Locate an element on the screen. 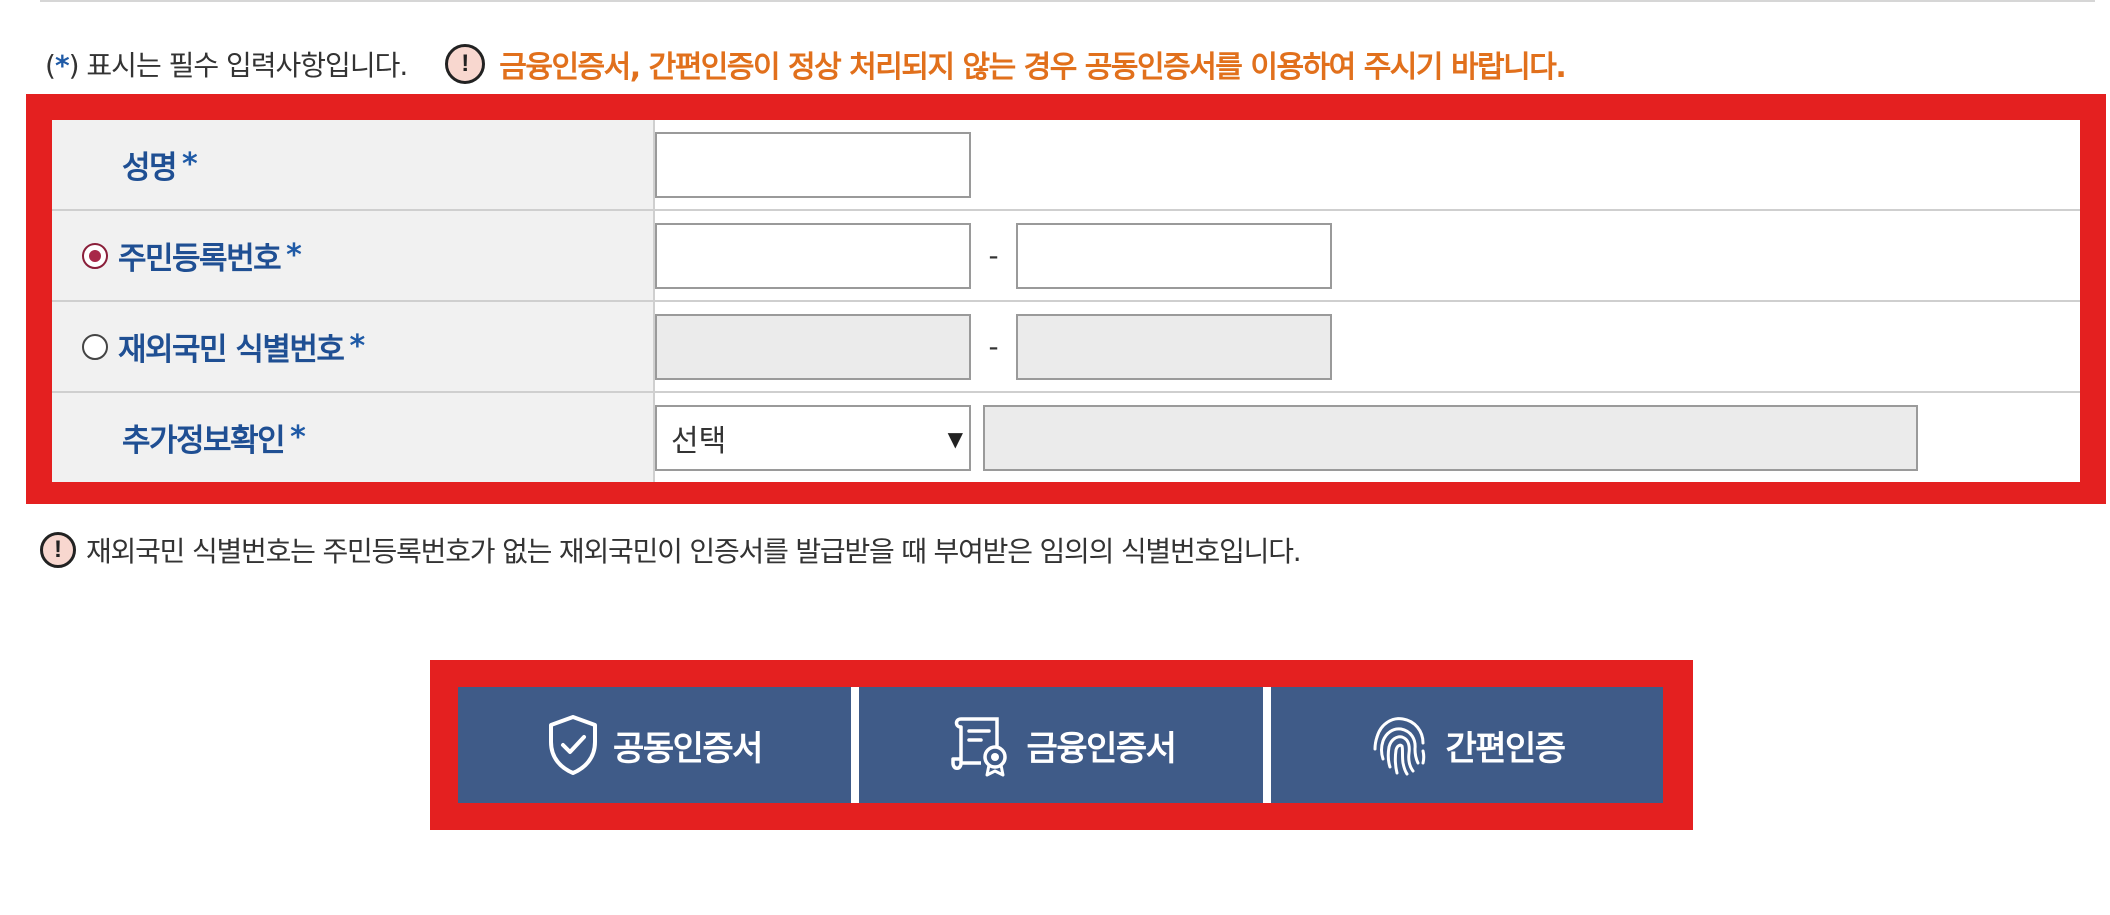 The image size is (2110, 915). name-label-cell: 성명 * is located at coordinates (353, 165).